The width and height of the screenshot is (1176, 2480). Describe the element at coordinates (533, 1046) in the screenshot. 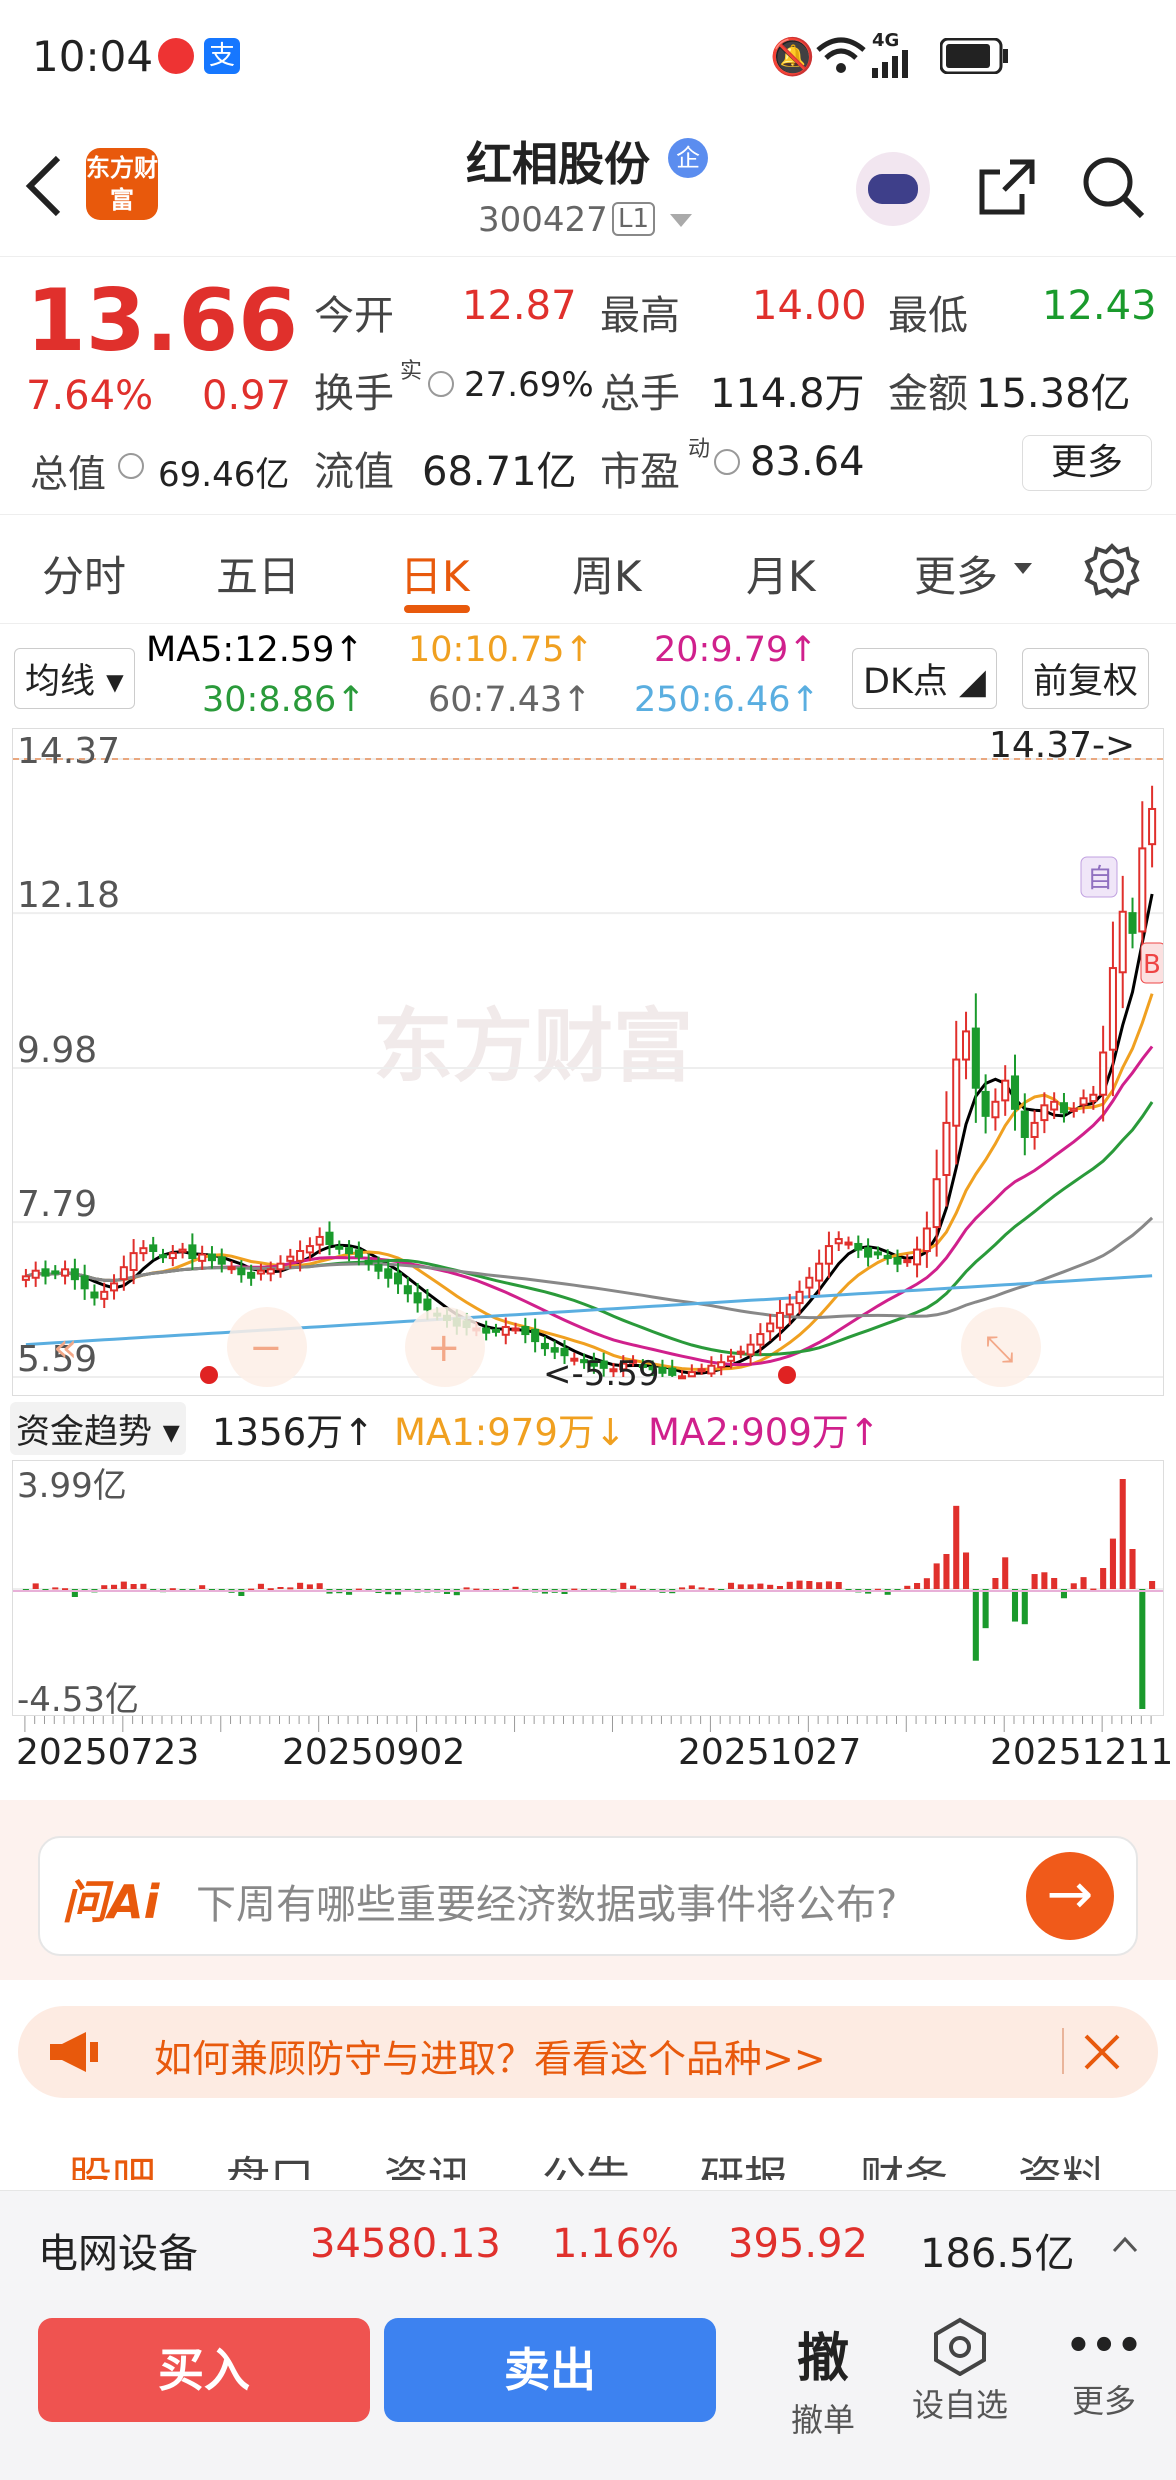

I see `watermark: 东方财富` at that location.